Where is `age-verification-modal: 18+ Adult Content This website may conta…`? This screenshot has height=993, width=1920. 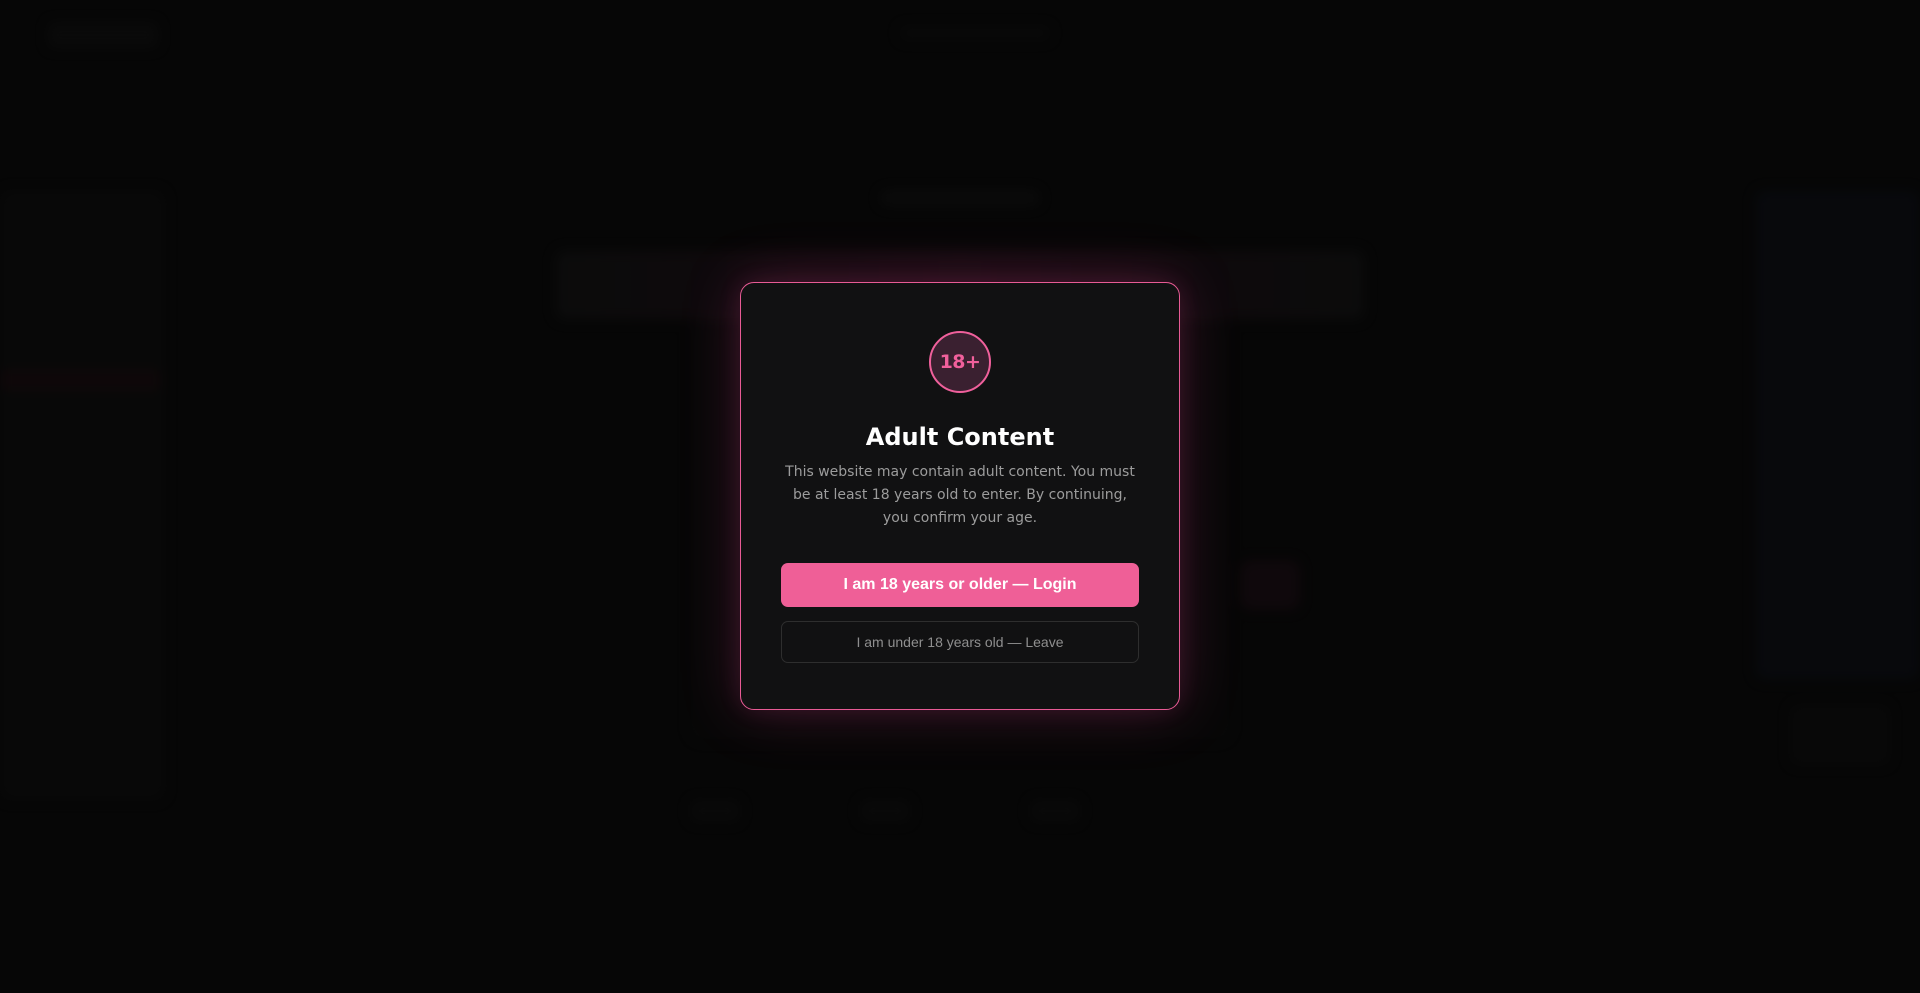
age-verification-modal: 18+ Adult Content This website may conta… is located at coordinates (960, 496).